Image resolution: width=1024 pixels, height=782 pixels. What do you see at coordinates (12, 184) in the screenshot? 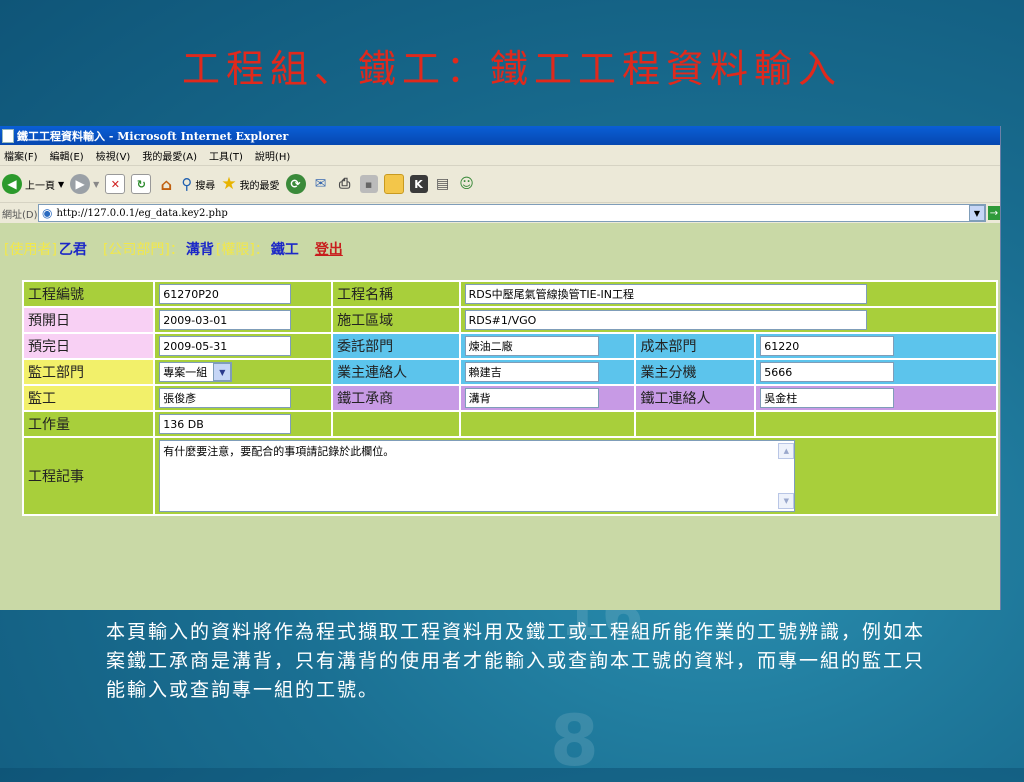
I see `back-arrow-icon: ◀` at bounding box center [12, 184].